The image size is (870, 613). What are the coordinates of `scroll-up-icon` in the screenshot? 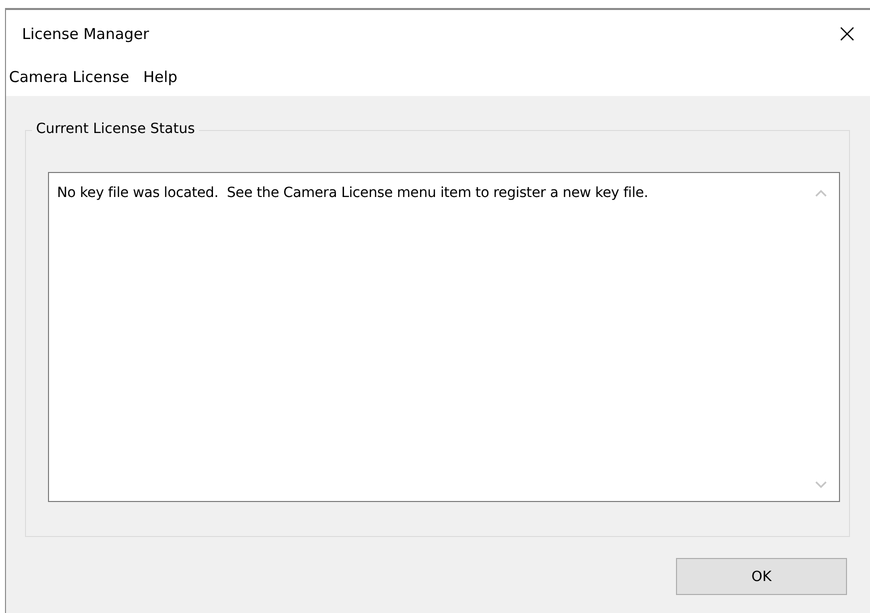 It's located at (821, 193).